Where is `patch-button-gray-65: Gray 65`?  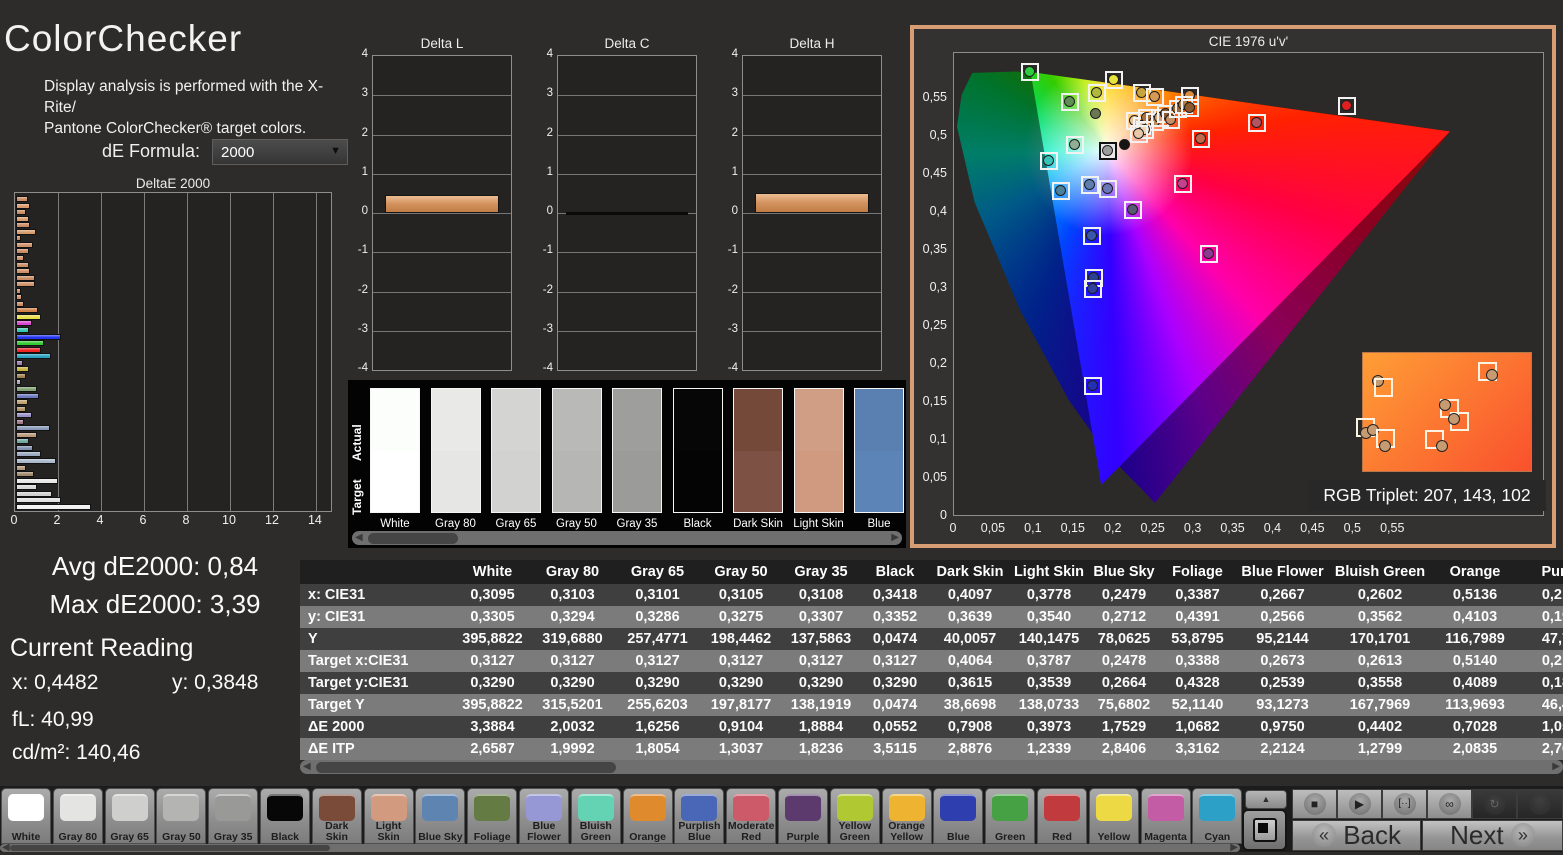 patch-button-gray-65: Gray 65 is located at coordinates (129, 816).